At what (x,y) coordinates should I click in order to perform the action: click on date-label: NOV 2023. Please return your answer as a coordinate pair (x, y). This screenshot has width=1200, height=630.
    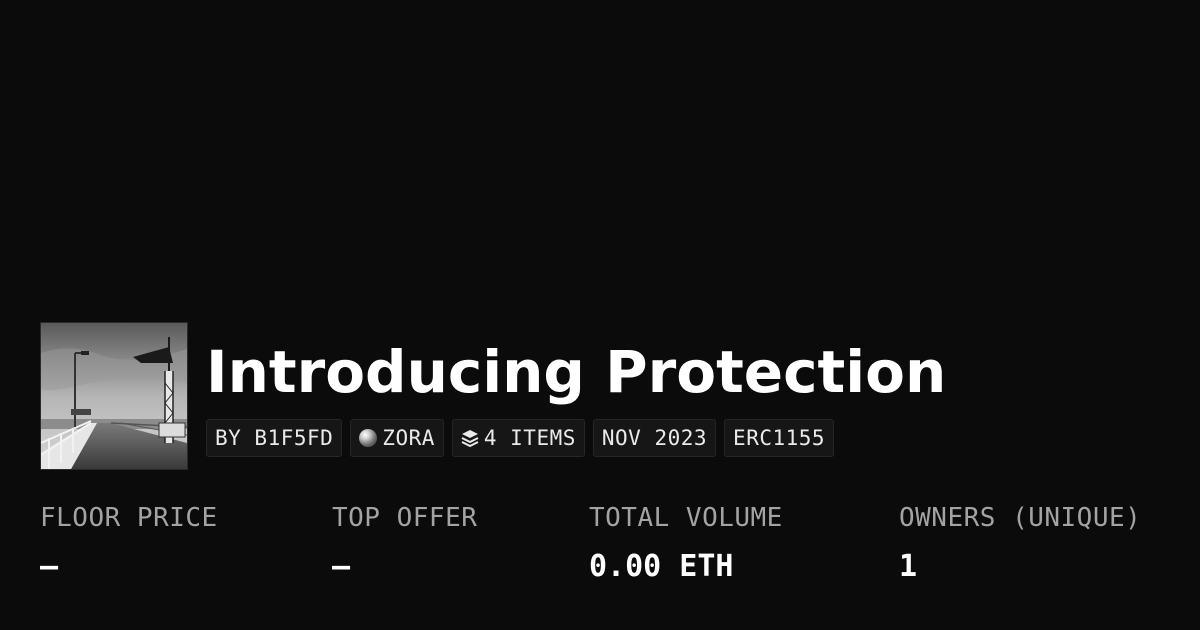
    Looking at the image, I should click on (654, 438).